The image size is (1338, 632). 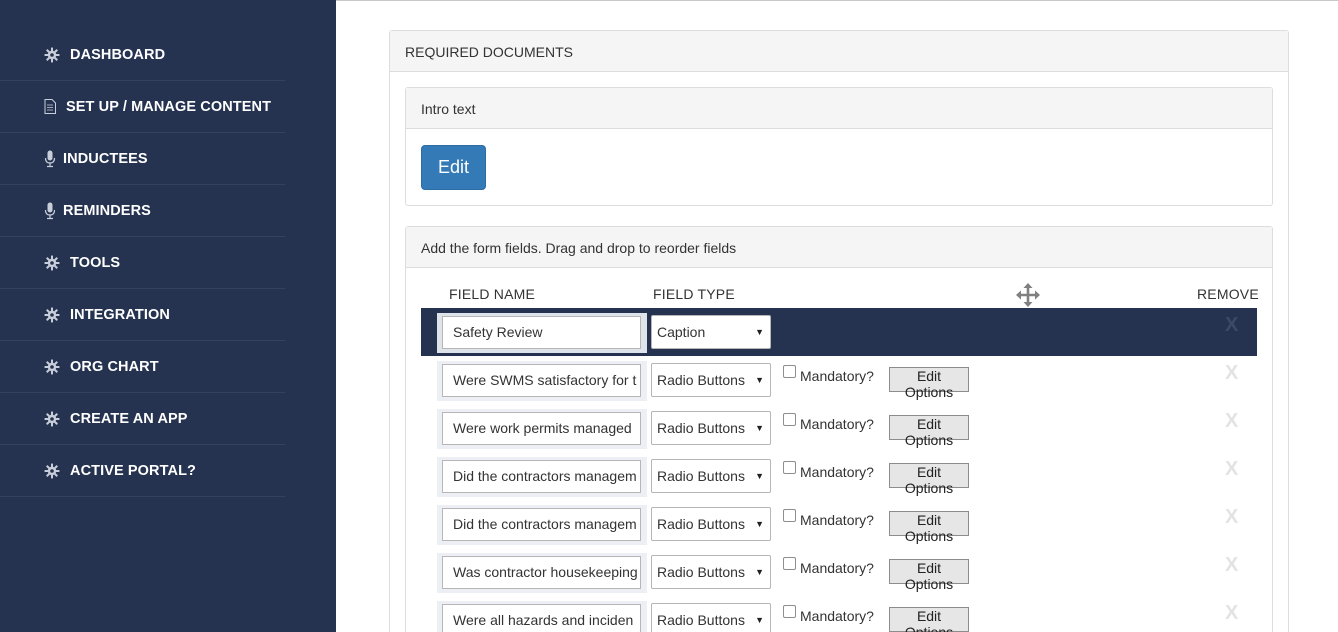 What do you see at coordinates (541, 572) in the screenshot?
I see `field-name-input: Was contractor housekeeping` at bounding box center [541, 572].